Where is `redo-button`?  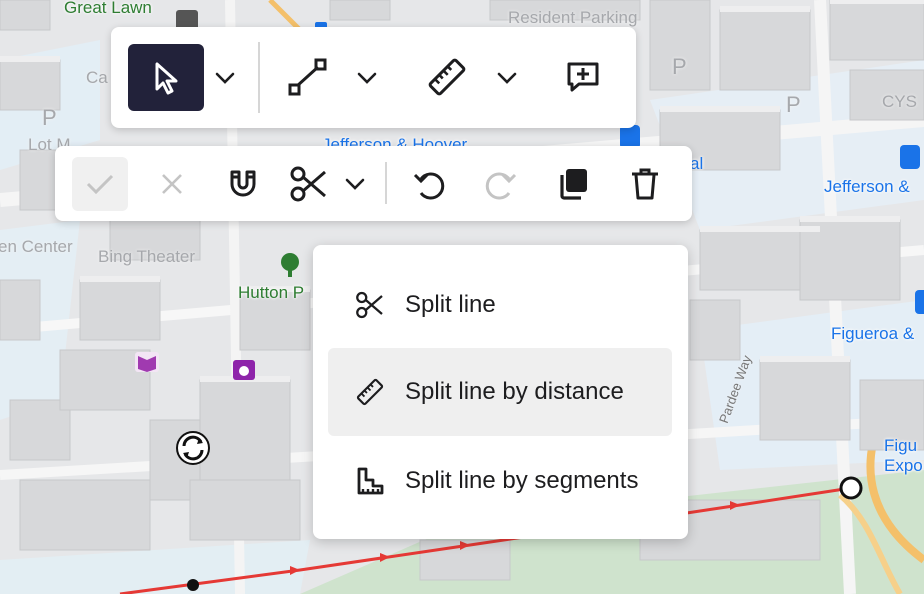
redo-button is located at coordinates (501, 184).